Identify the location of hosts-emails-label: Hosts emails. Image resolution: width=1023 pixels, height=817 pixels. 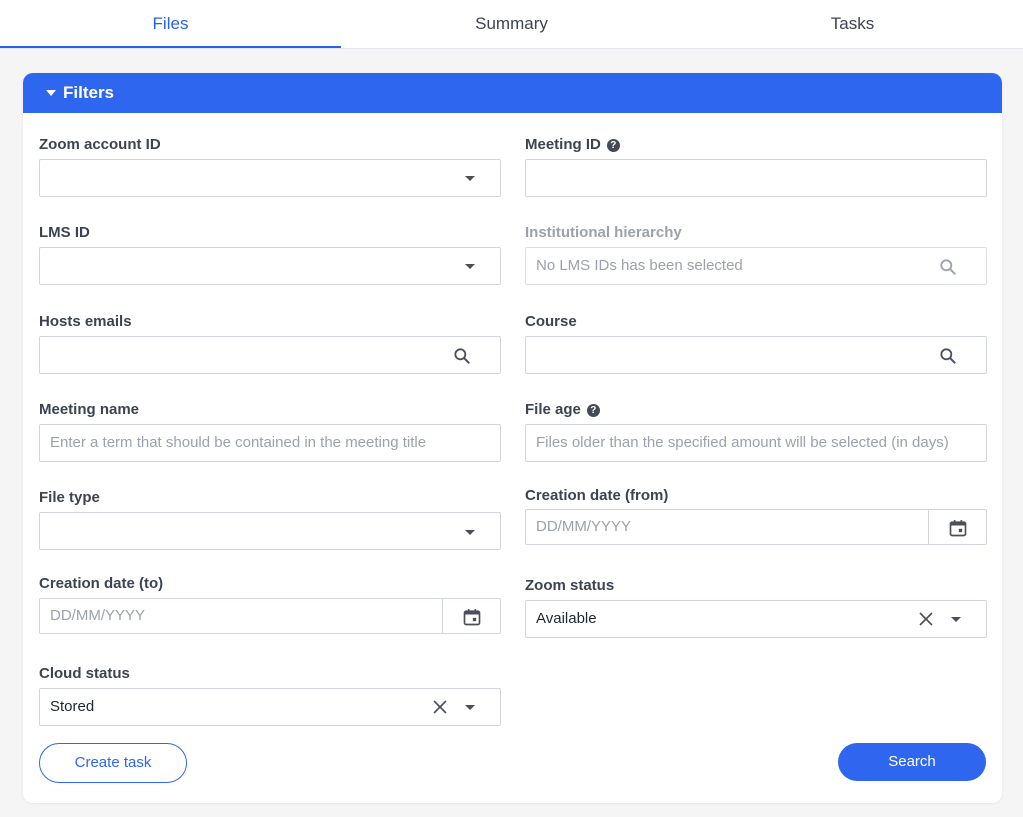
(85, 321).